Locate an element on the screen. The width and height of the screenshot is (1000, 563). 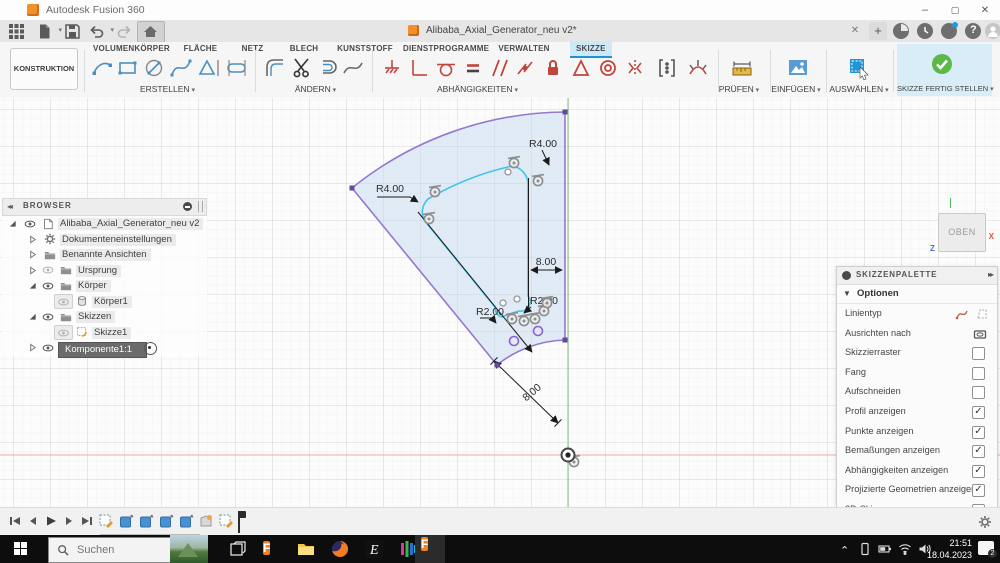
linetype-shape-icon is located at coordinates (982, 314).